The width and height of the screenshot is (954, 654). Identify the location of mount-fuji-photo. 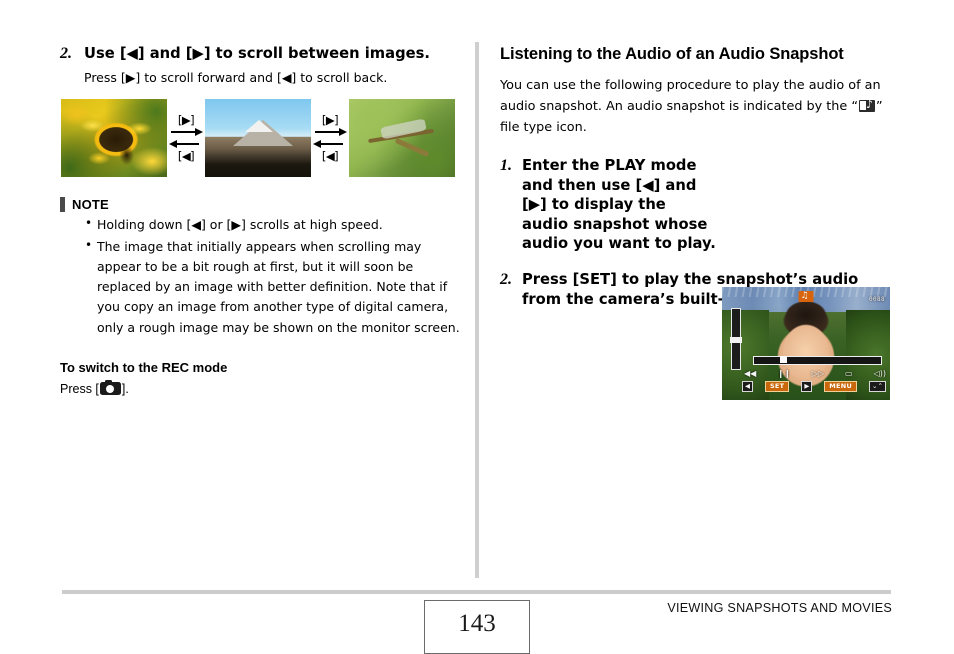
(258, 138).